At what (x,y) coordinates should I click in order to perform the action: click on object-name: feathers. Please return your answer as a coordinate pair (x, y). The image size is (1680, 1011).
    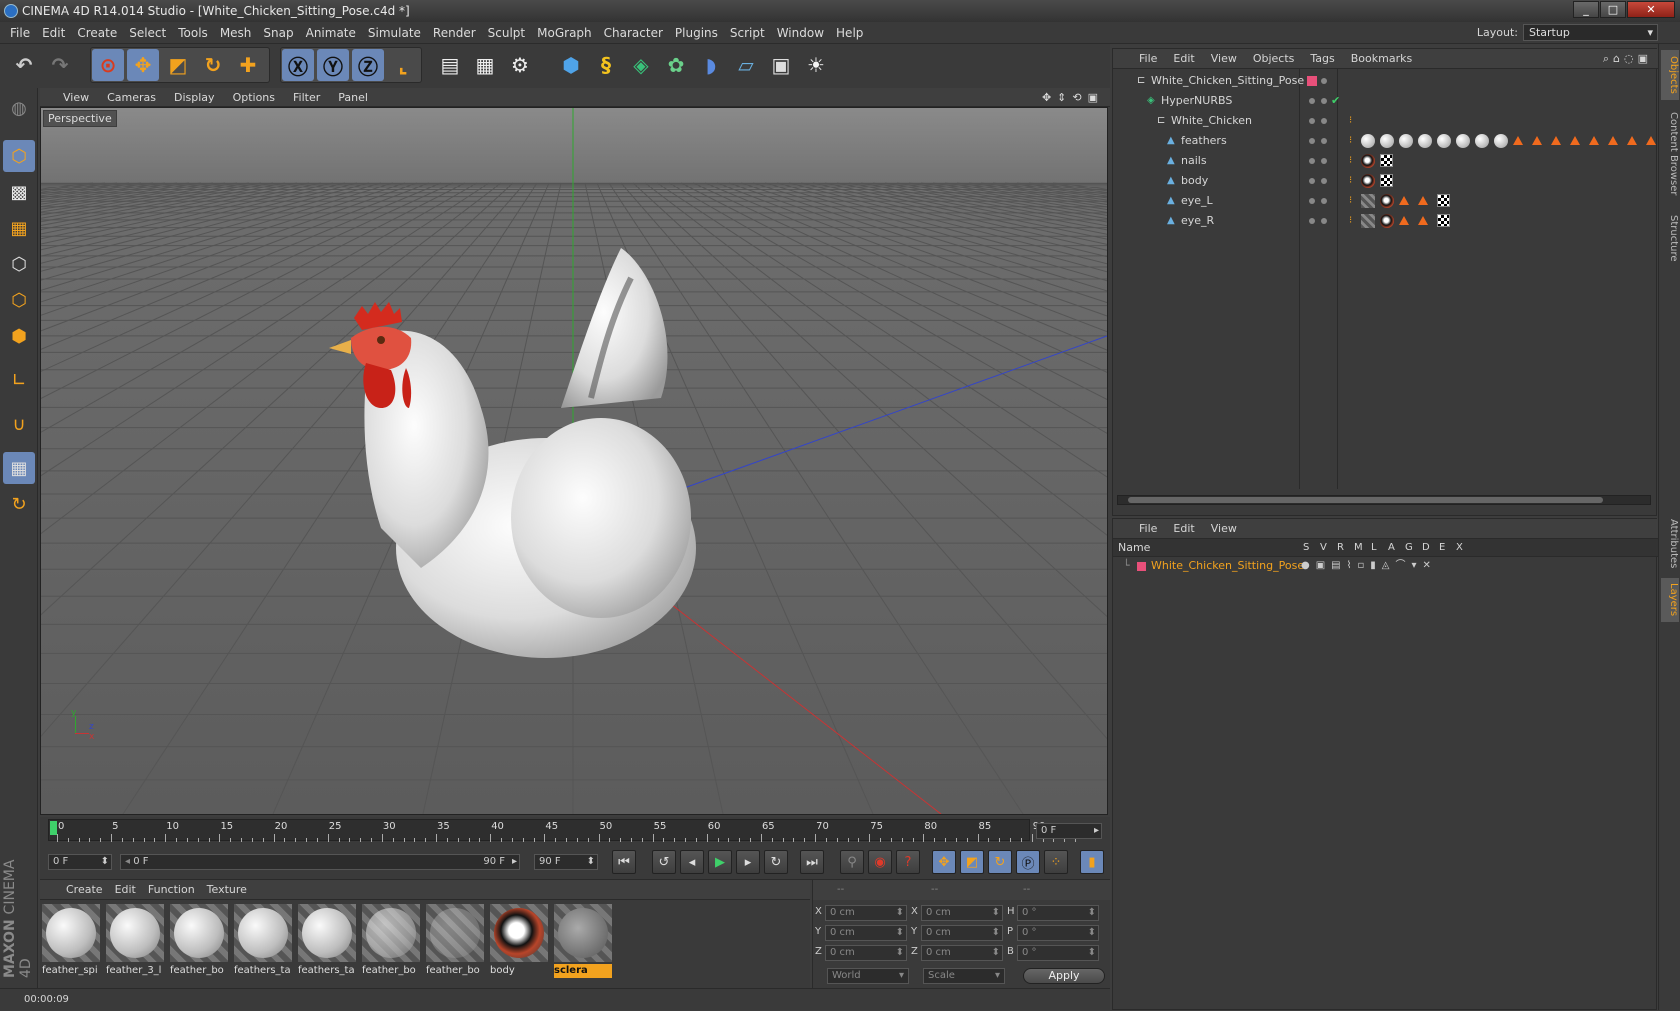
    Looking at the image, I should click on (1204, 141).